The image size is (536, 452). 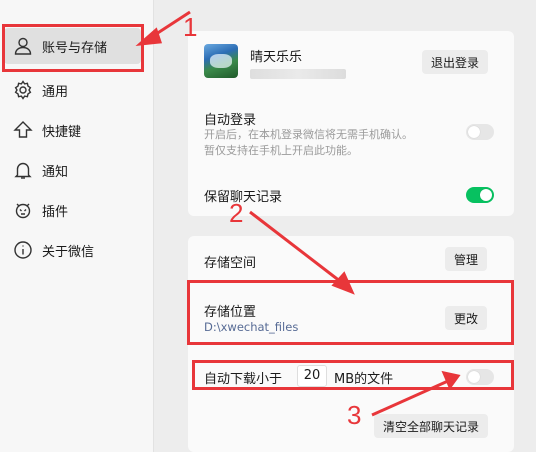 I want to click on info-icon, so click(x=23, y=250).